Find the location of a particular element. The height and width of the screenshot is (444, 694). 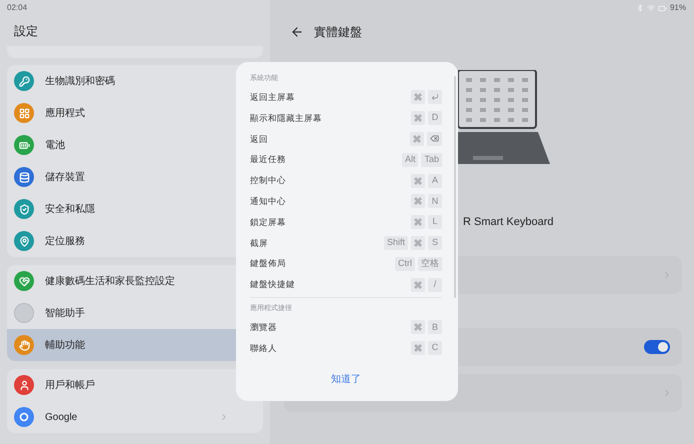

settings-item: 用戶和帳戶 is located at coordinates (121, 385).